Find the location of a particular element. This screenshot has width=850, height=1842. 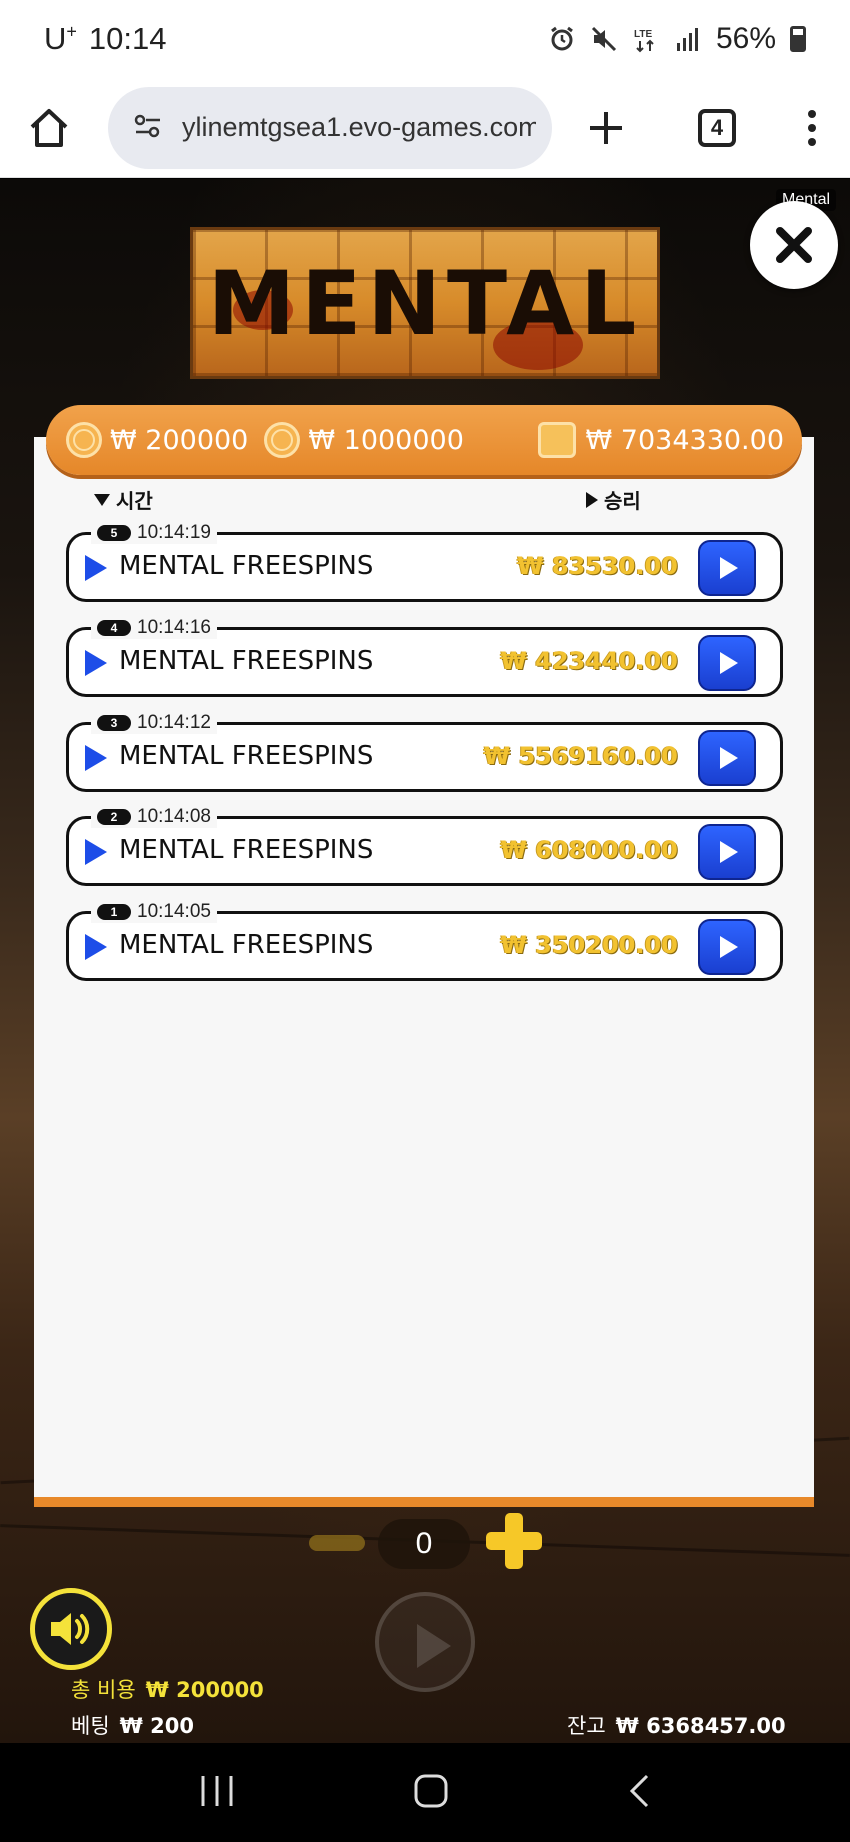

row-amount: ₩ 423440.00 is located at coordinates (589, 661).